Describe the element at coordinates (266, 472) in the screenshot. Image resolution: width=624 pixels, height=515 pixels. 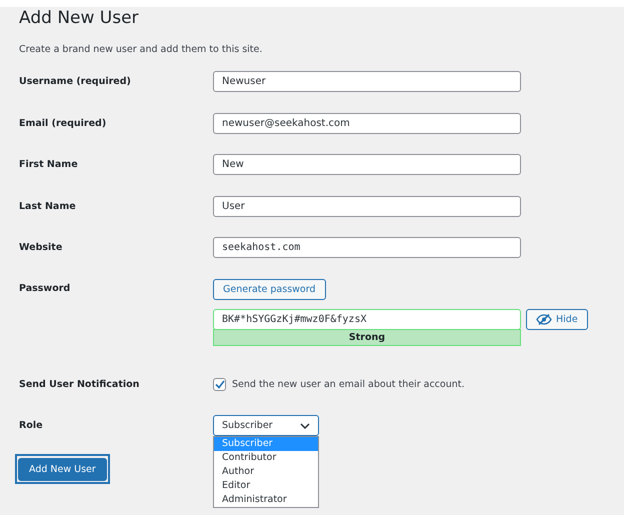
I see `dropdown-option: Author` at that location.